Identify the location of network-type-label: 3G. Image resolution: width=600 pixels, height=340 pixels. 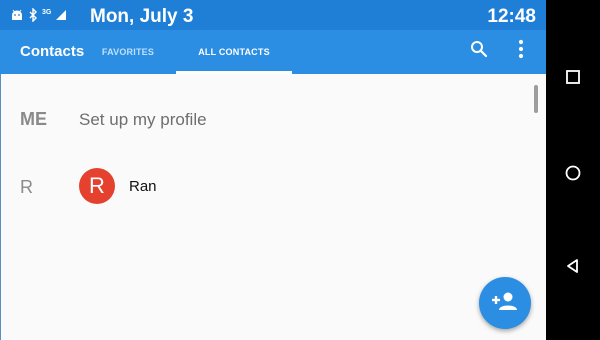
(47, 12).